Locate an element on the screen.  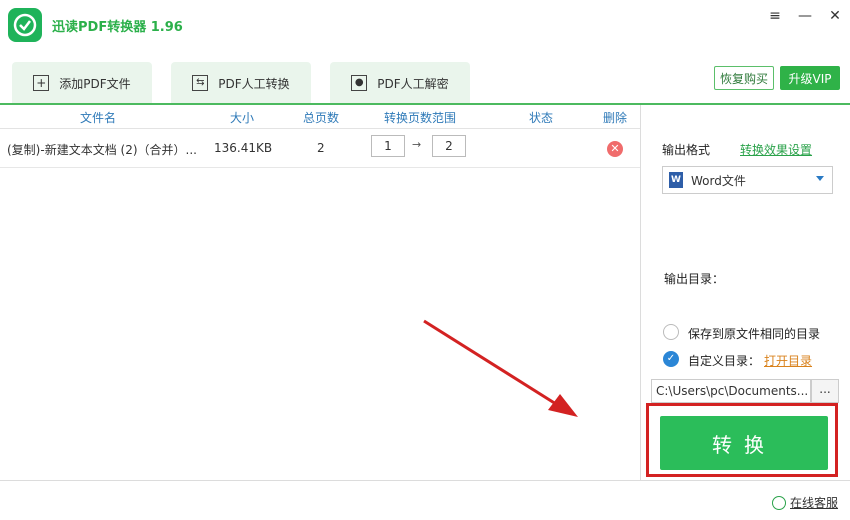
output-format-label: 输出格式 is located at coordinates (686, 150).